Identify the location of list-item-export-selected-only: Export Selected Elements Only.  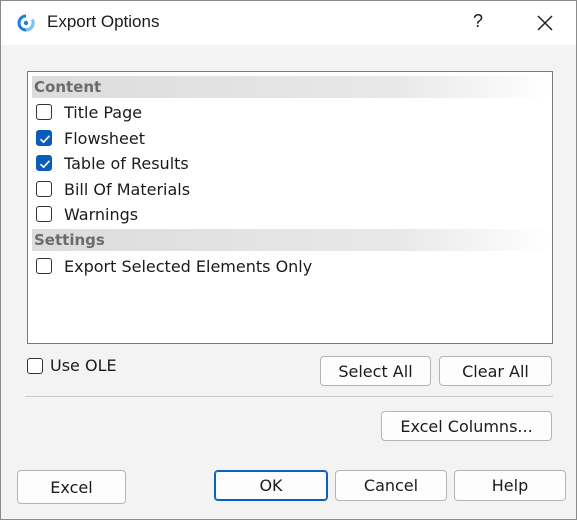
(174, 266).